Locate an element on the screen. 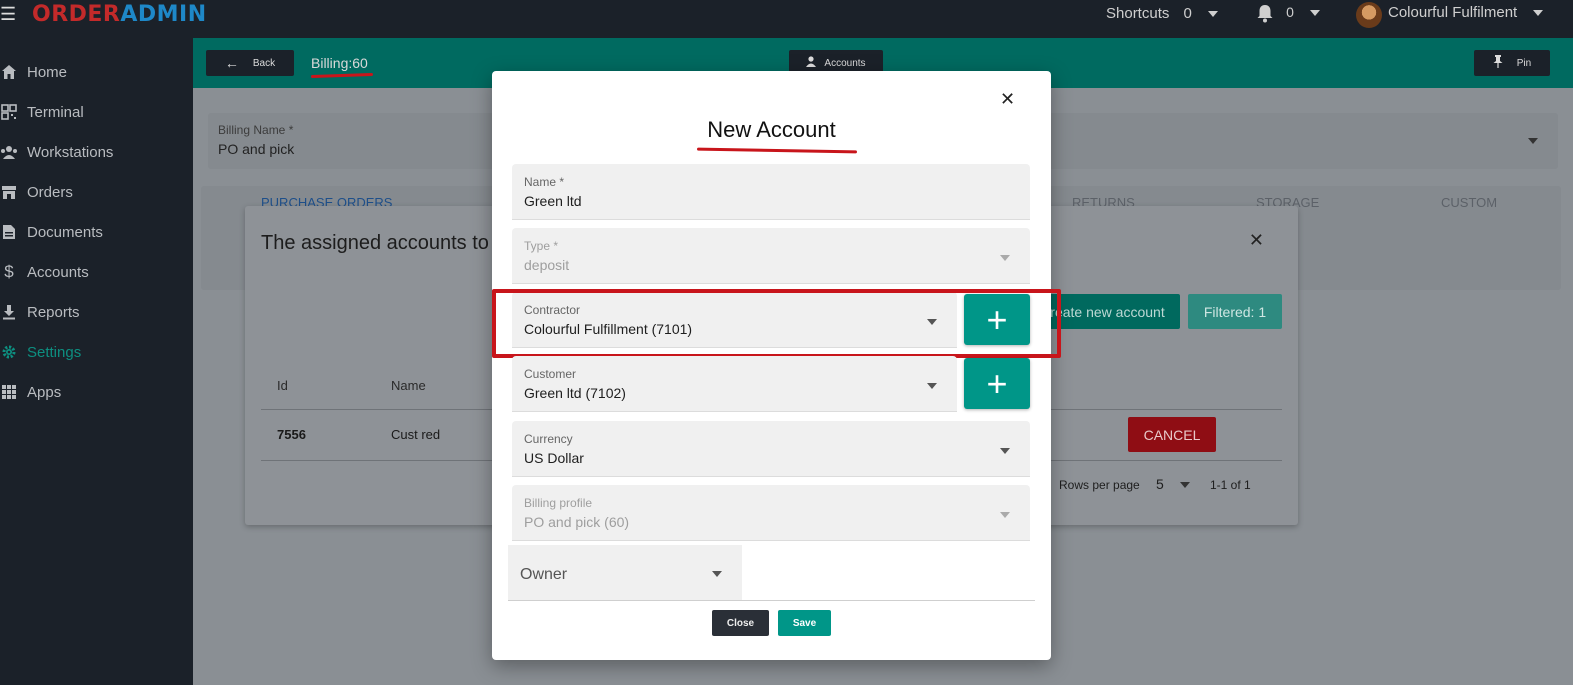 The height and width of the screenshot is (685, 1573). user-menu: Colourful Fulfilment is located at coordinates (1466, 12).